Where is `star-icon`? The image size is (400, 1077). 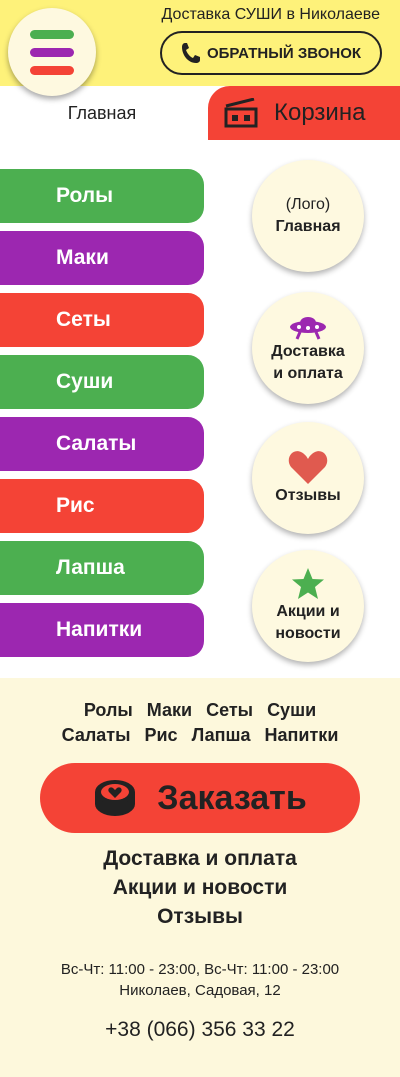
star-icon is located at coordinates (308, 583).